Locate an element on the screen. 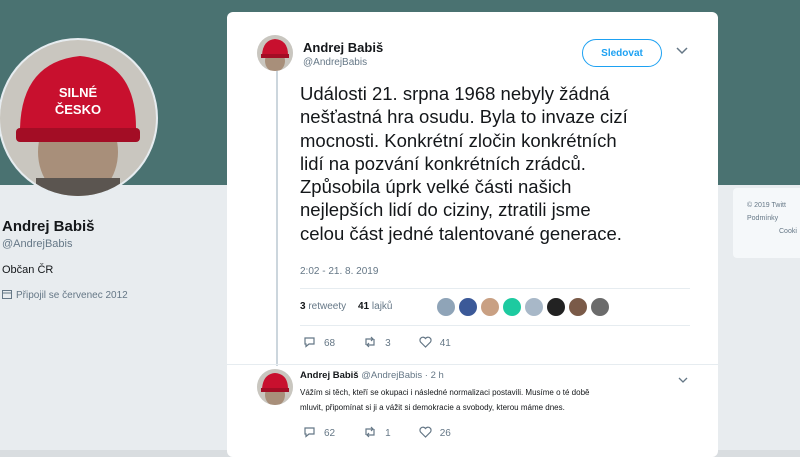  reply-retweet-action: 1 is located at coordinates (377, 433).